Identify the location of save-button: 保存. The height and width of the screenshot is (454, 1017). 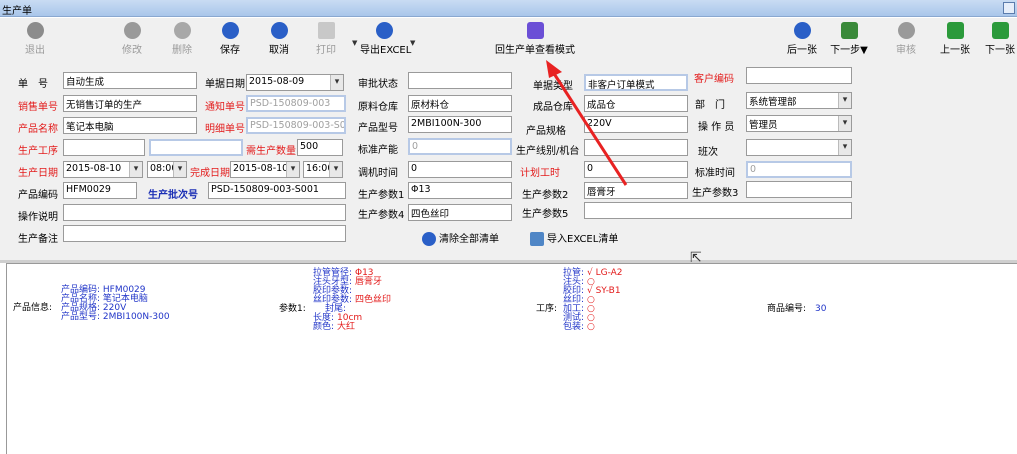
(230, 40).